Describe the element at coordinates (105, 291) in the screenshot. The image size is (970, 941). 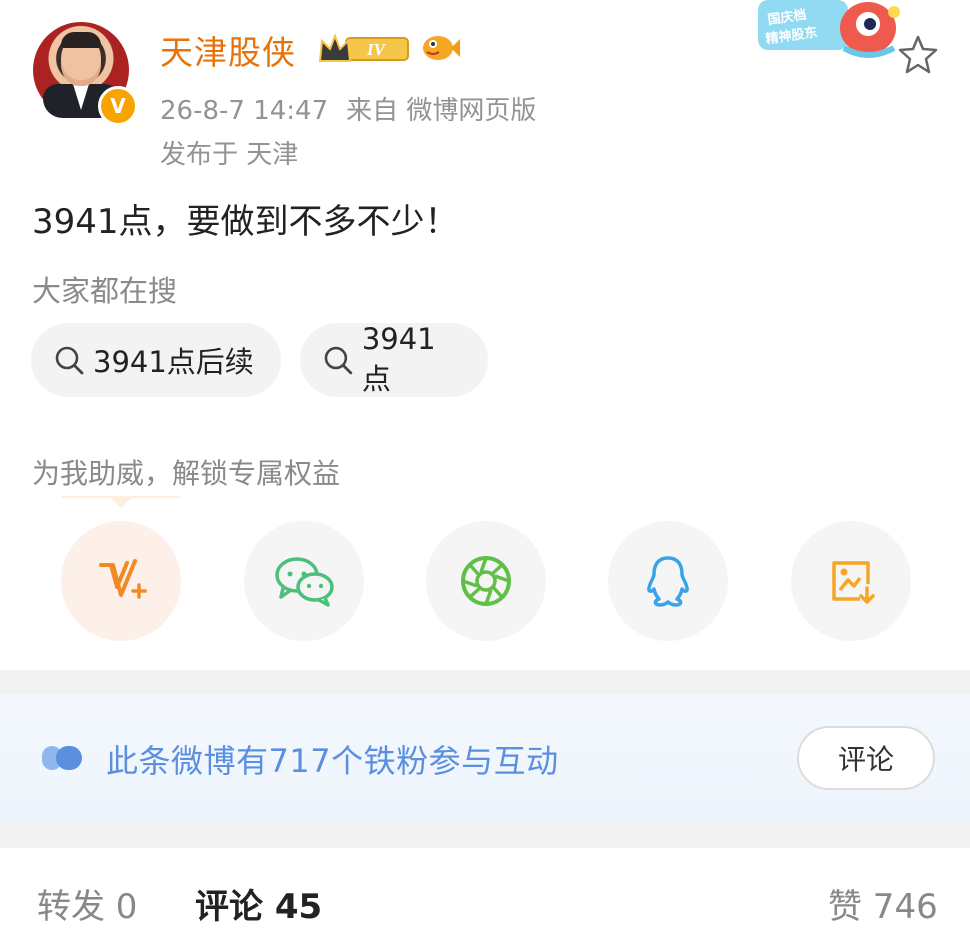
I see `search-heading: 大家都在搜` at that location.